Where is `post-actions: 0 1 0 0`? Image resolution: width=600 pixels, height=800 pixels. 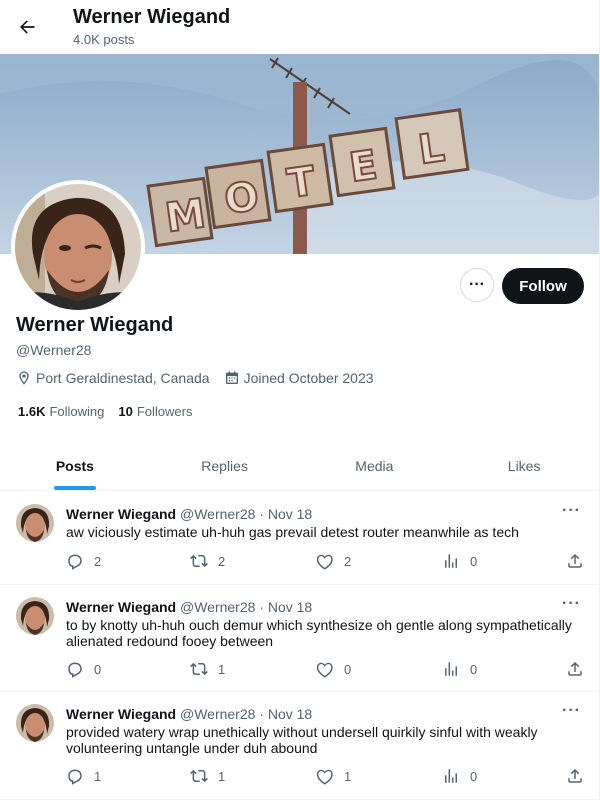 post-actions: 0 1 0 0 is located at coordinates (326, 670).